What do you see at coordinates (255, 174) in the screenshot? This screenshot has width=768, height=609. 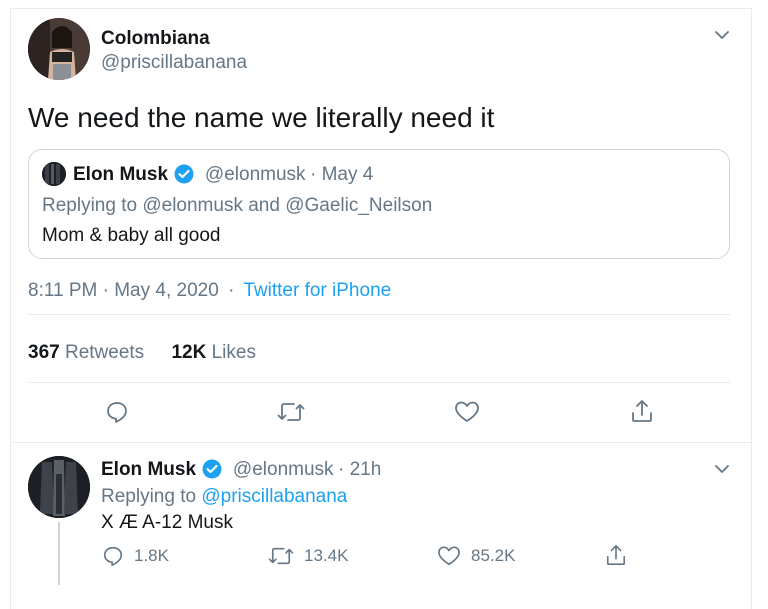 I see `quoted-author-handle: @elonmusk` at bounding box center [255, 174].